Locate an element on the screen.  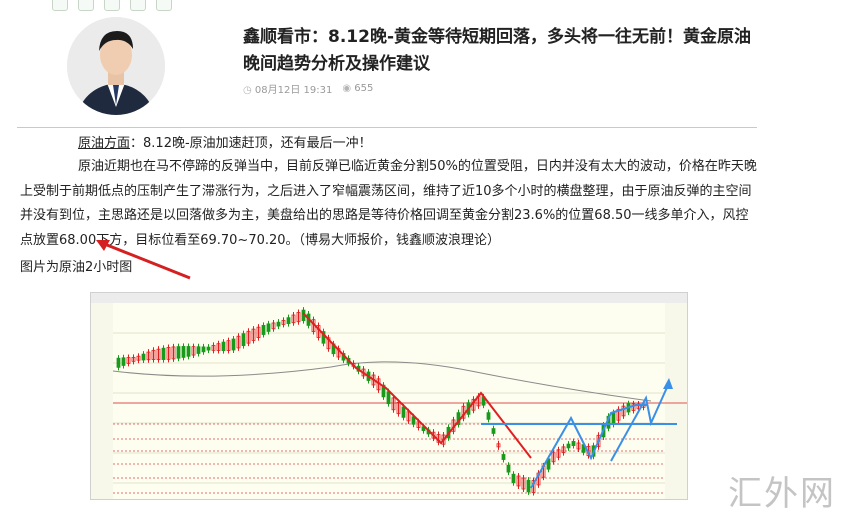
author-photo is located at coordinates (116, 66).